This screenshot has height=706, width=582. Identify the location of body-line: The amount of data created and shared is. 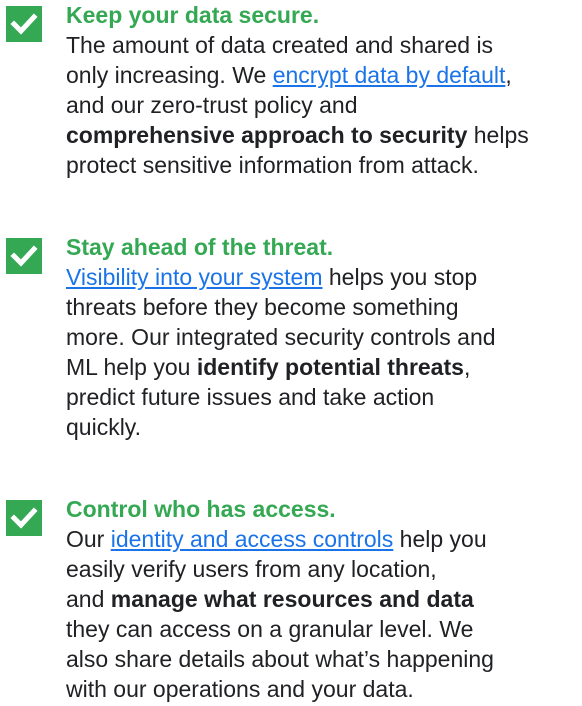
(280, 45).